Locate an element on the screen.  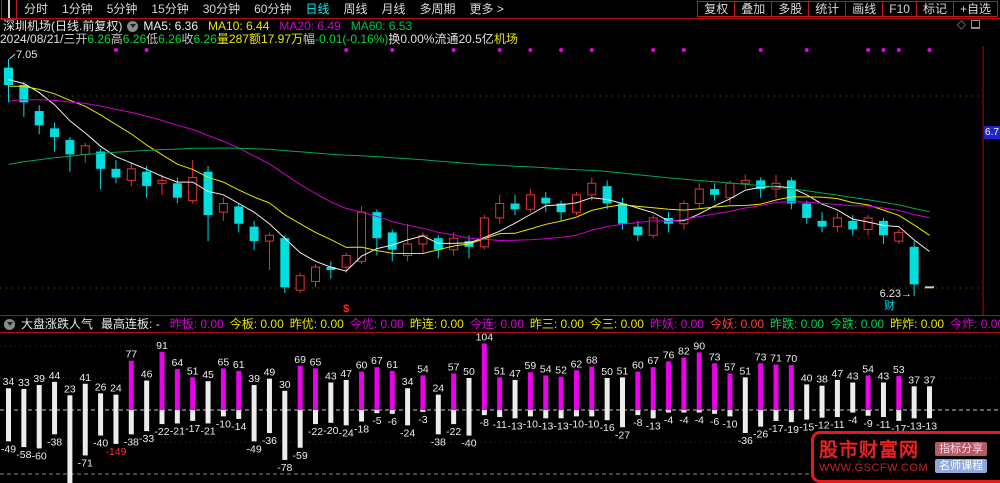
menu-item-60分钟: 60分钟 is located at coordinates (272, 9).